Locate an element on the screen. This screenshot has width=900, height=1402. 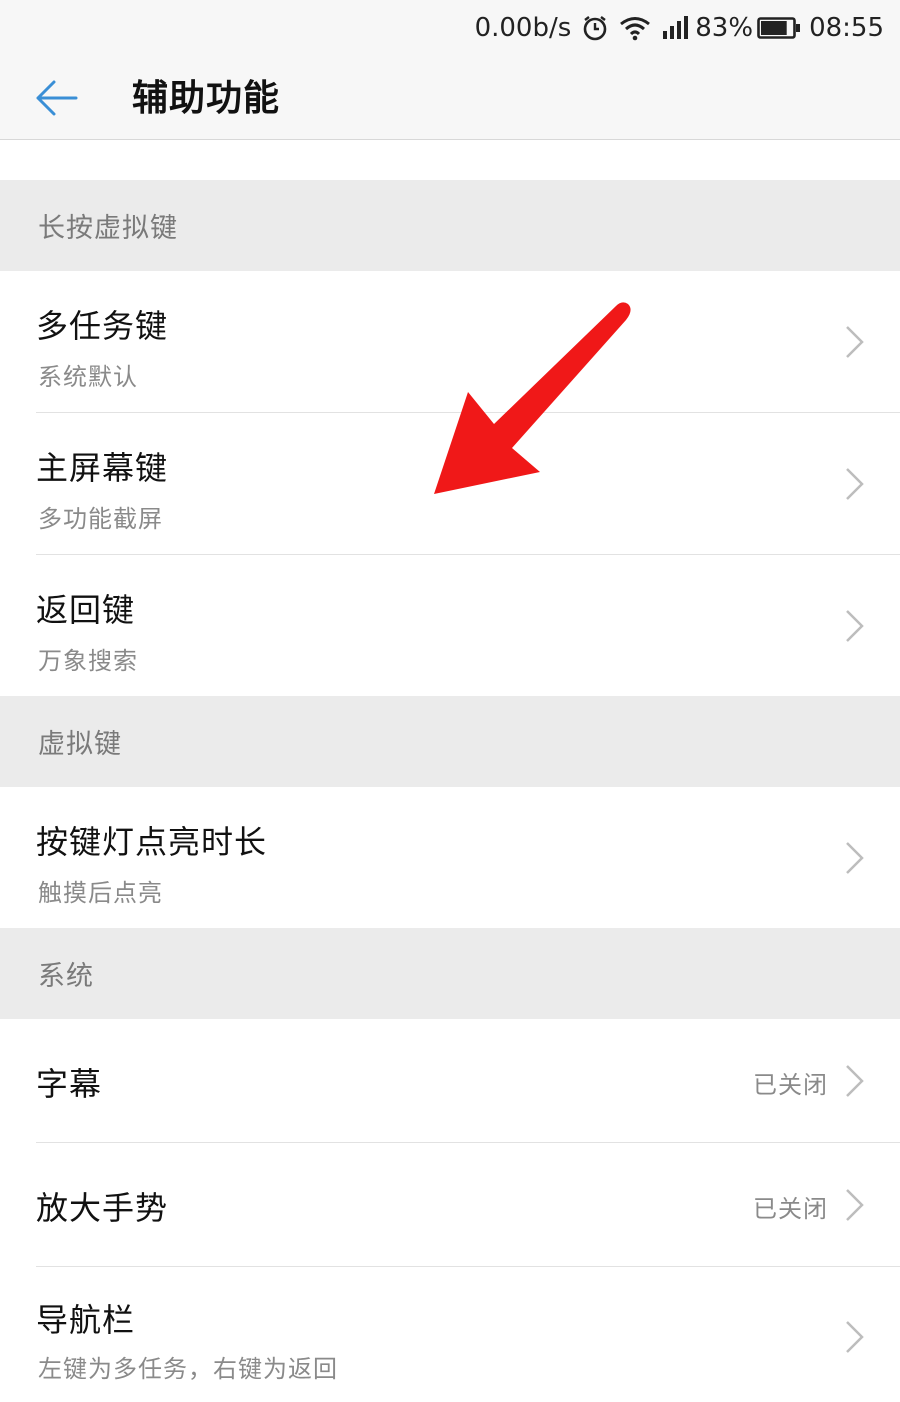
list-item-magnification-gestures: 放大手势 已关闭 is located at coordinates (450, 1204).